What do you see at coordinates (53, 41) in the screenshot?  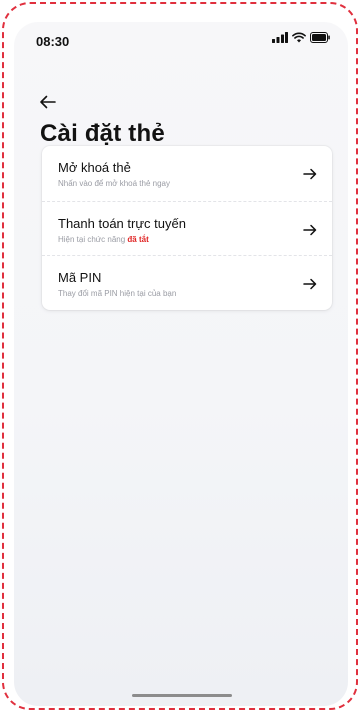 I see `status-time: 08:30` at bounding box center [53, 41].